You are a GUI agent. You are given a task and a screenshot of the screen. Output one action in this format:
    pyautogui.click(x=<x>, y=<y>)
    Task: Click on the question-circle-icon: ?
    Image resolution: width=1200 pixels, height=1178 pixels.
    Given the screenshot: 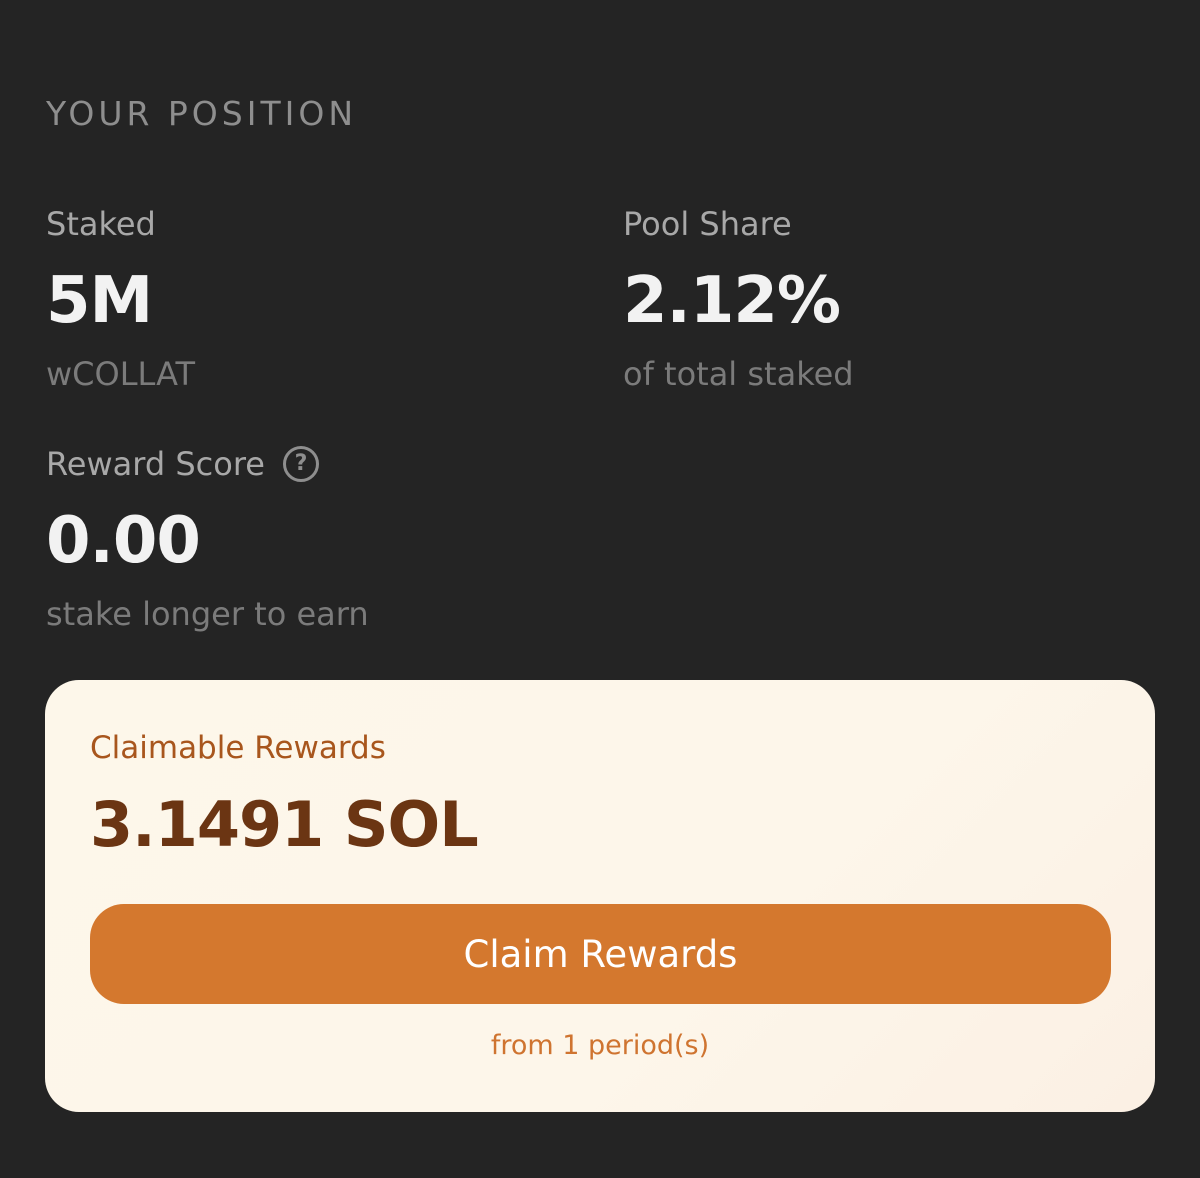 What is the action you would take?
    pyautogui.click(x=300, y=464)
    